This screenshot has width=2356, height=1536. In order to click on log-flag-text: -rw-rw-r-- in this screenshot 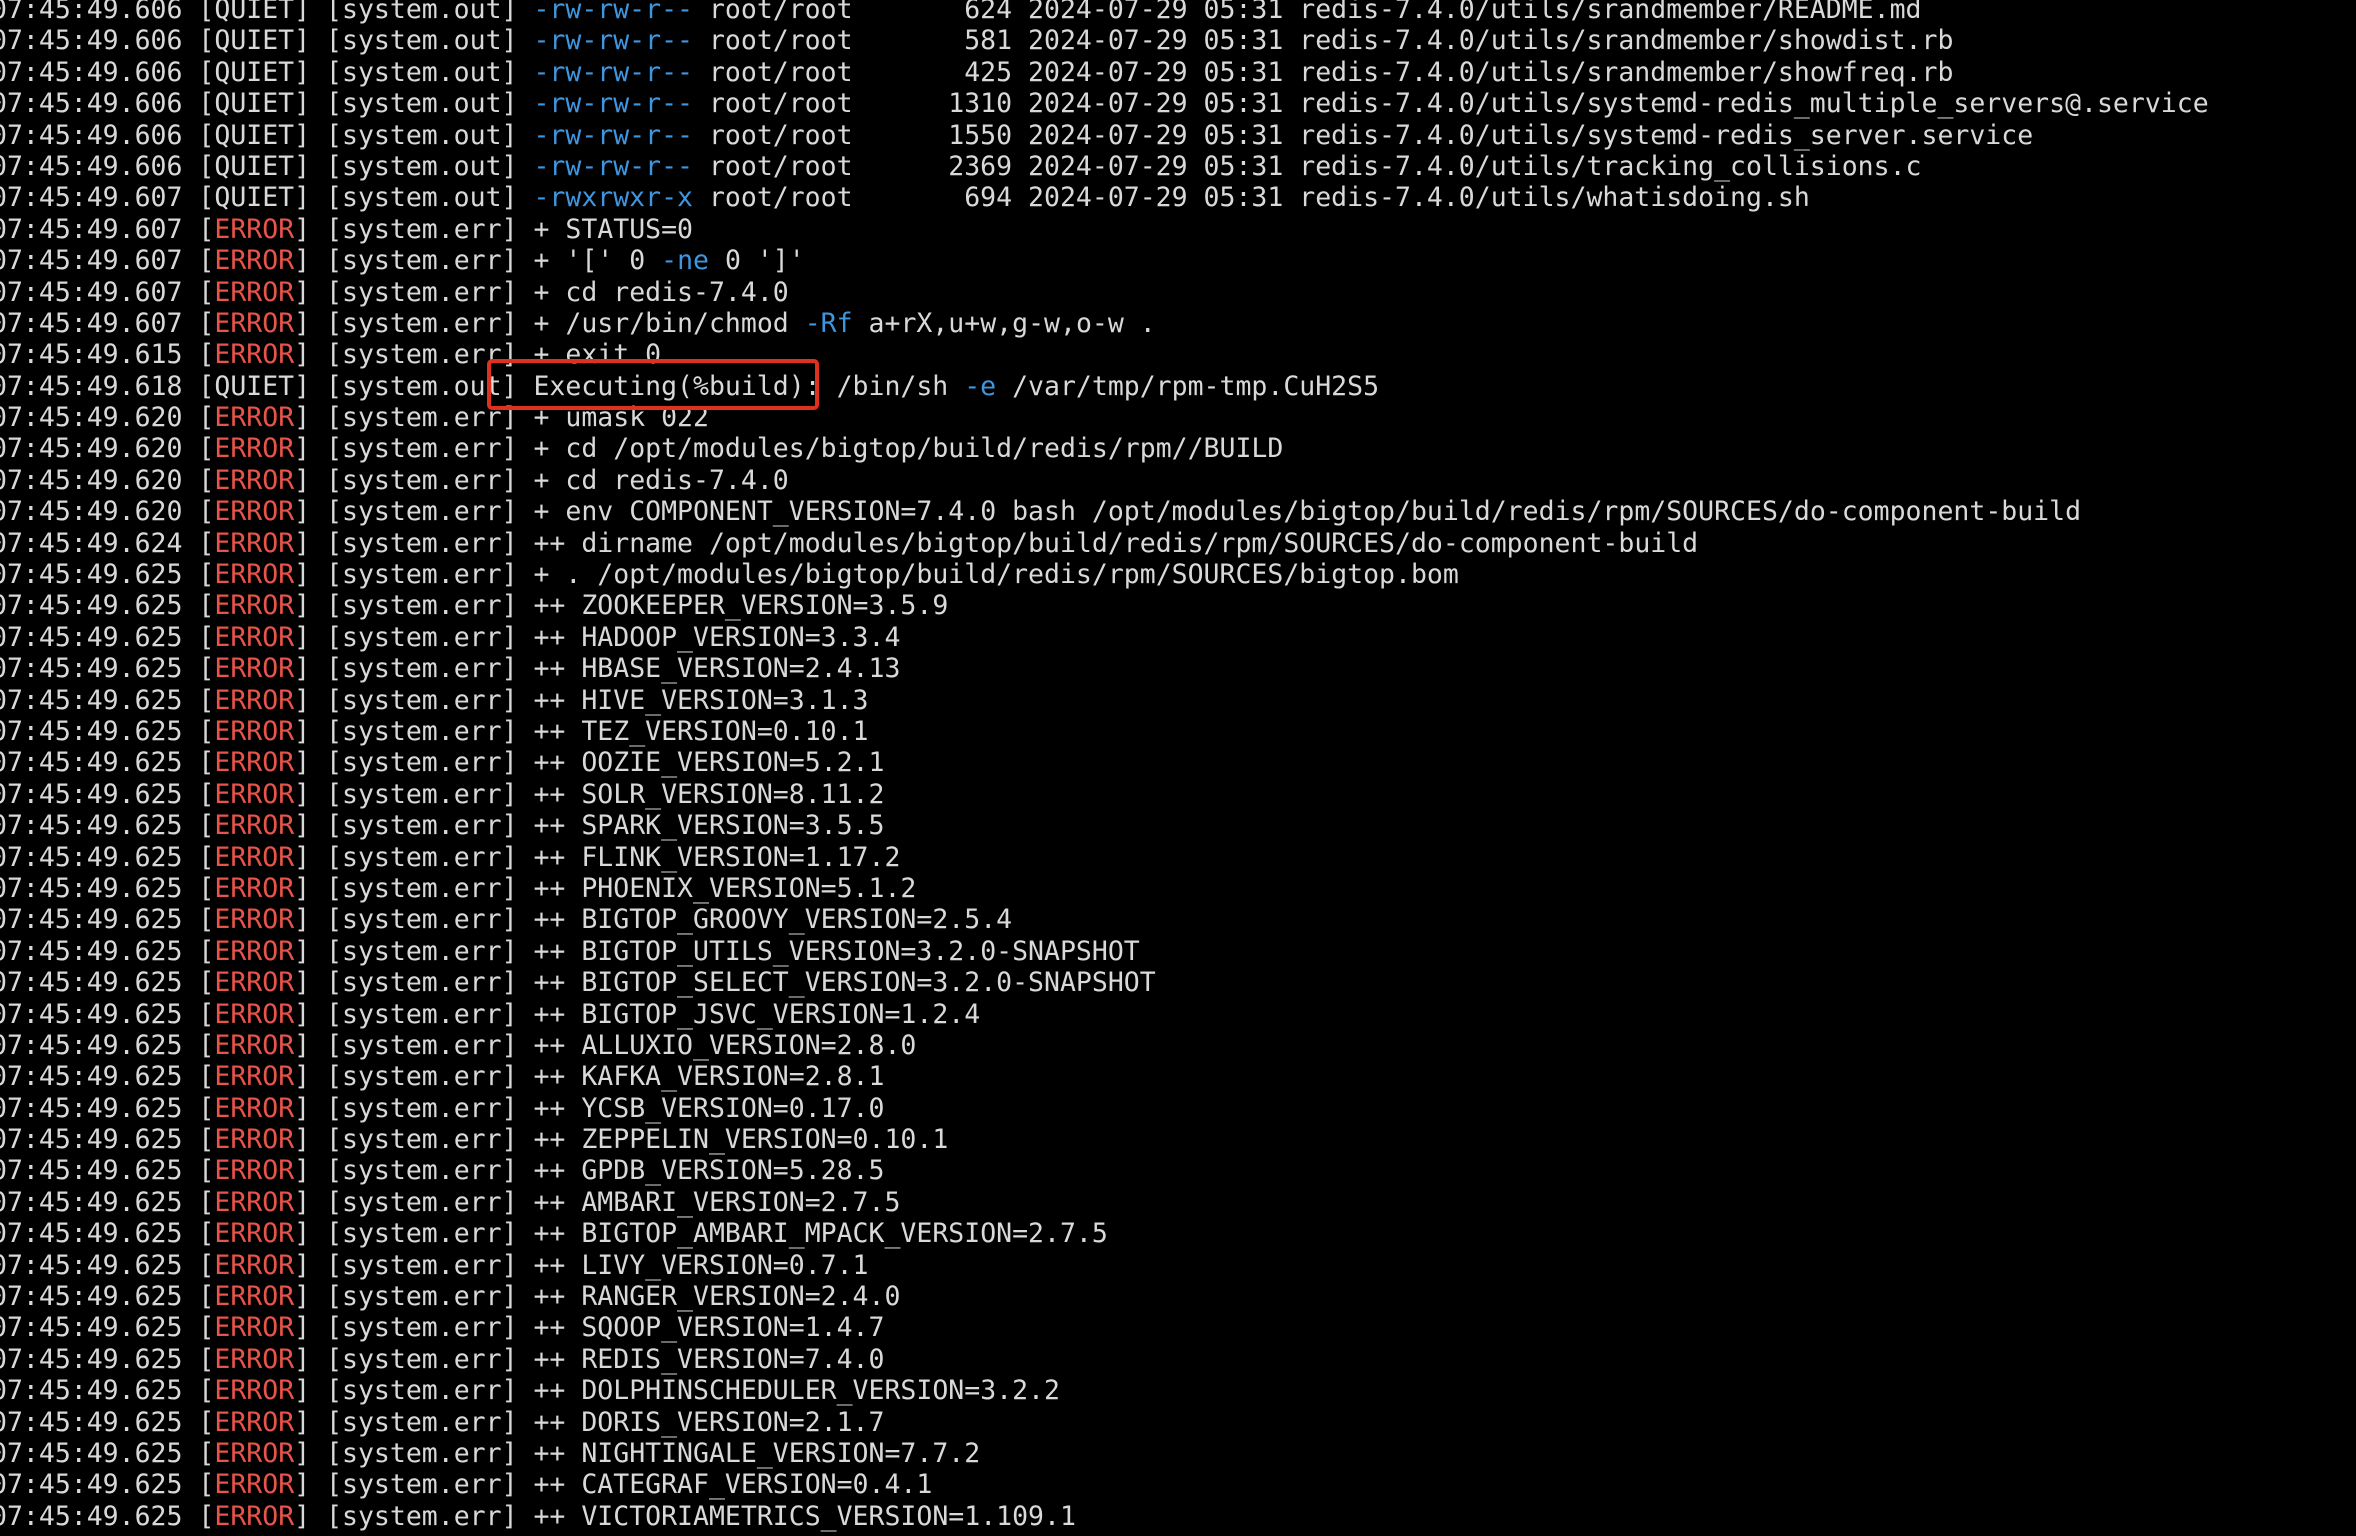, I will do `click(613, 41)`.